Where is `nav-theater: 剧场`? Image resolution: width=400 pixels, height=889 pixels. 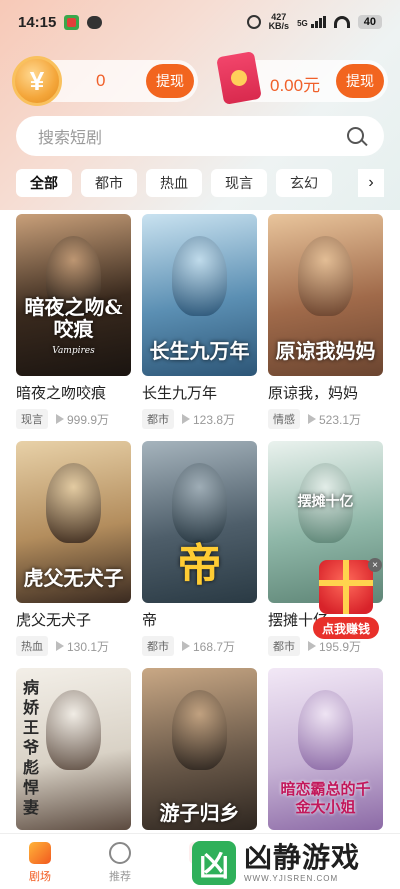
nav-theater: 剧场 is located at coordinates (40, 863).